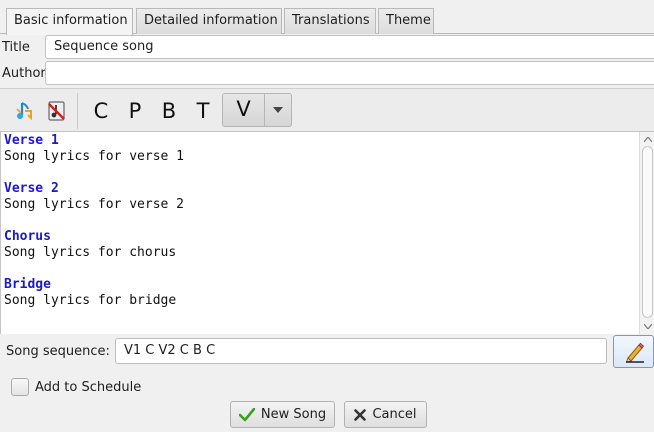 This screenshot has height=432, width=654. I want to click on bridge-section-button: B, so click(169, 112).